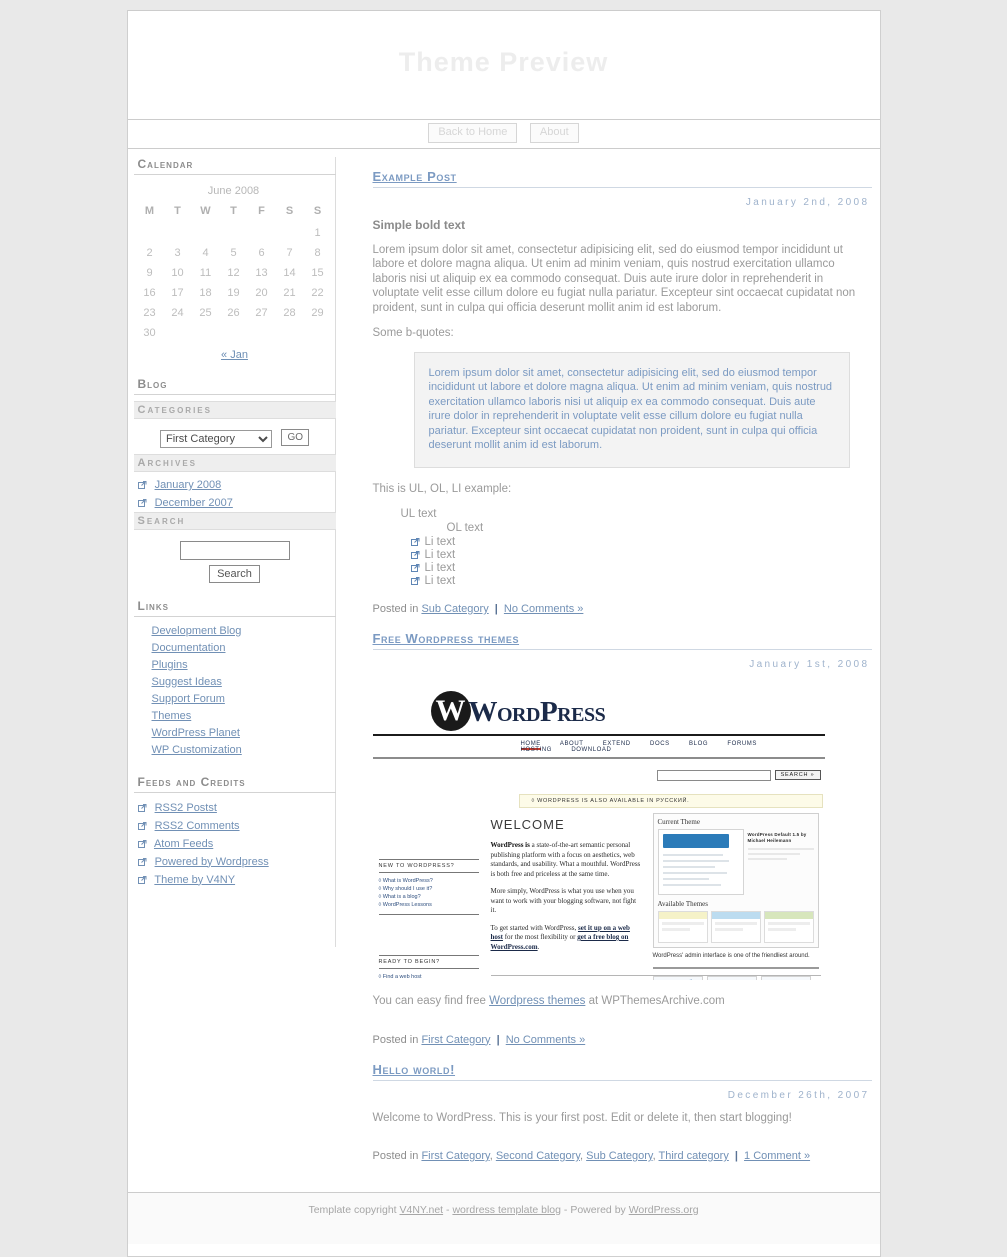  Describe the element at coordinates (506, 1210) in the screenshot. I see `footer-link-template-blog: wordress template blog` at that location.